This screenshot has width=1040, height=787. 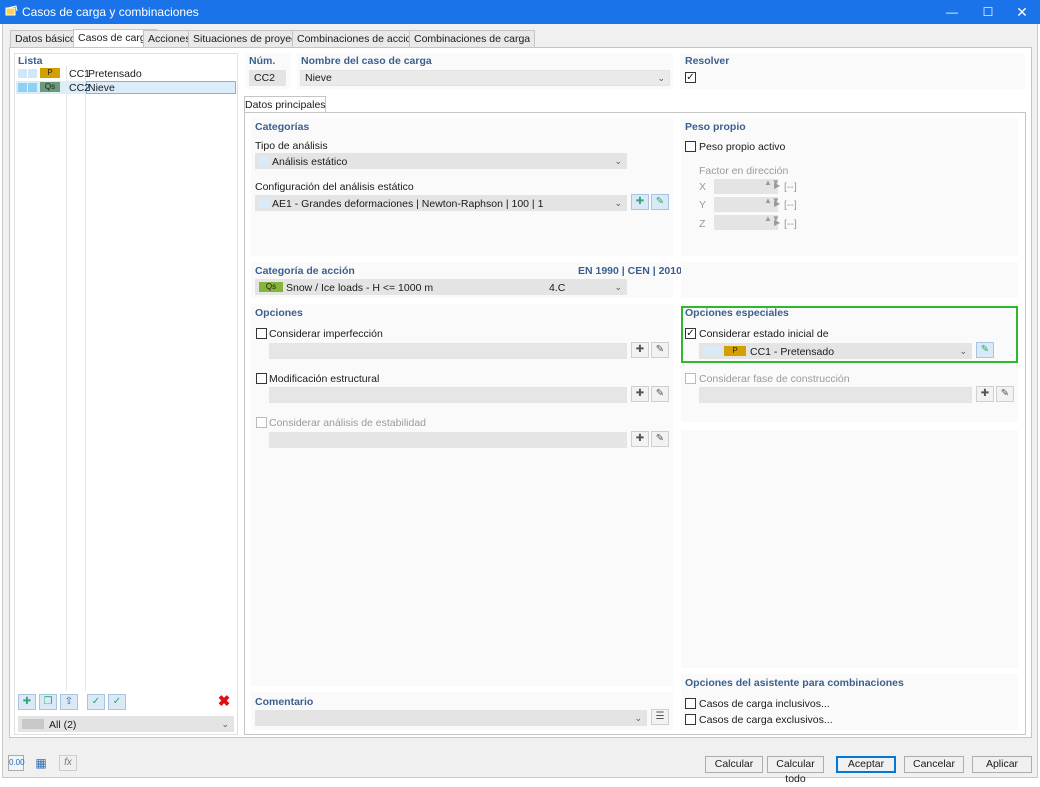 What do you see at coordinates (472, 38) in the screenshot?
I see `tab-combinaciones-de-carga: Combinaciones de carga` at bounding box center [472, 38].